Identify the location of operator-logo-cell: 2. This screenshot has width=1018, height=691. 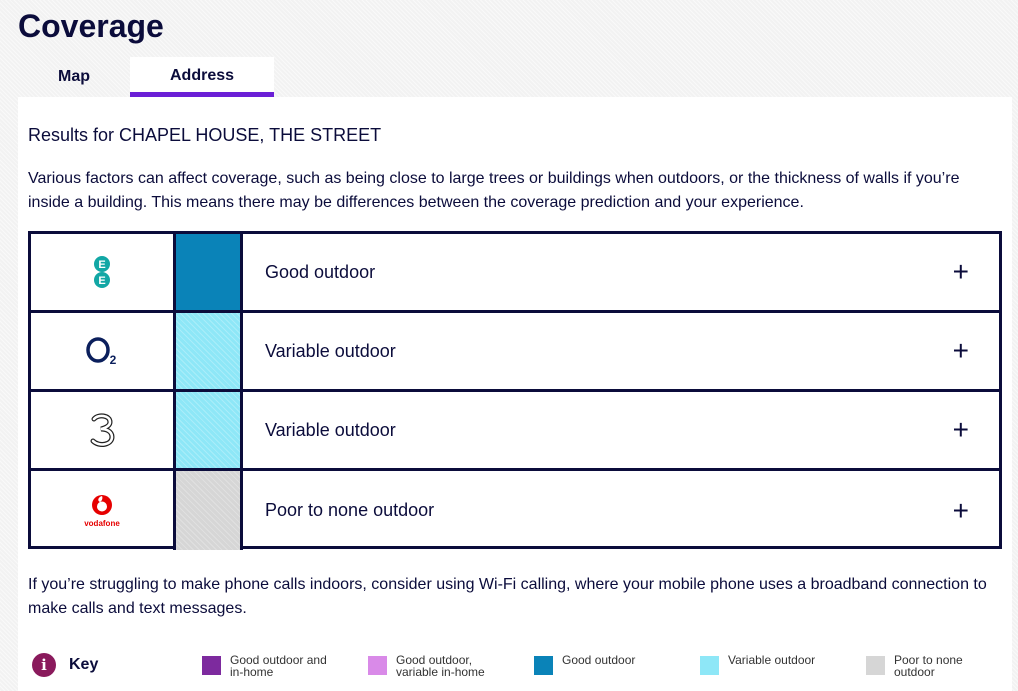
(103, 351).